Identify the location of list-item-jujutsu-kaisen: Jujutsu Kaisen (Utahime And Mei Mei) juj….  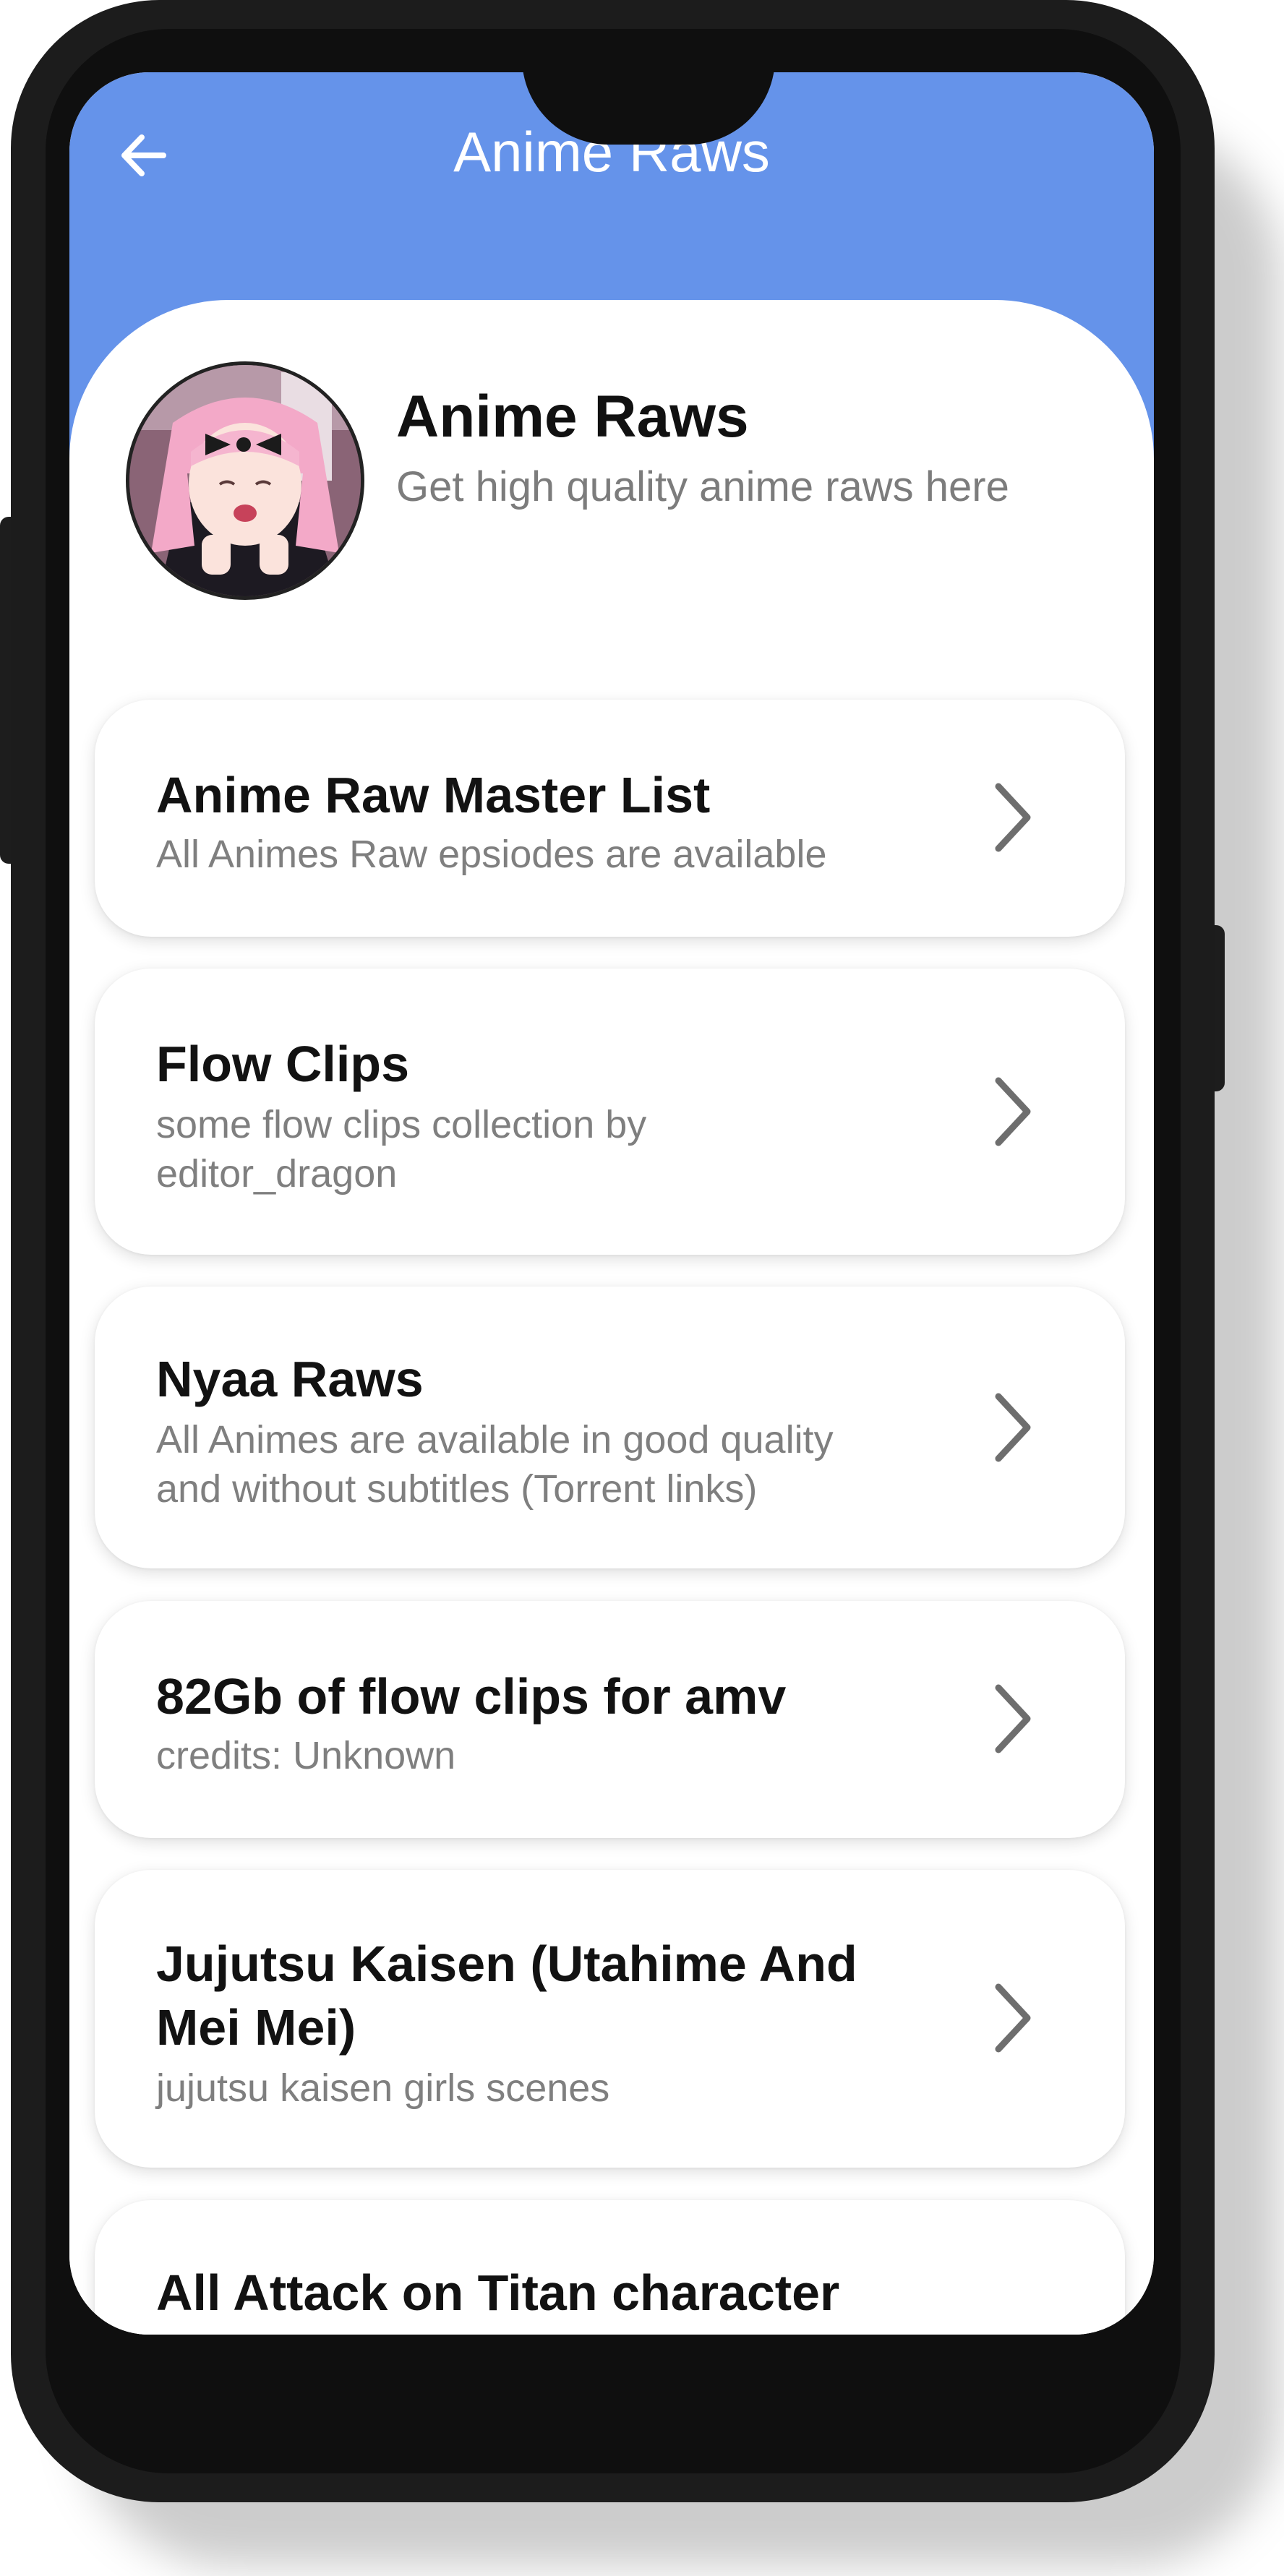
(610, 2019).